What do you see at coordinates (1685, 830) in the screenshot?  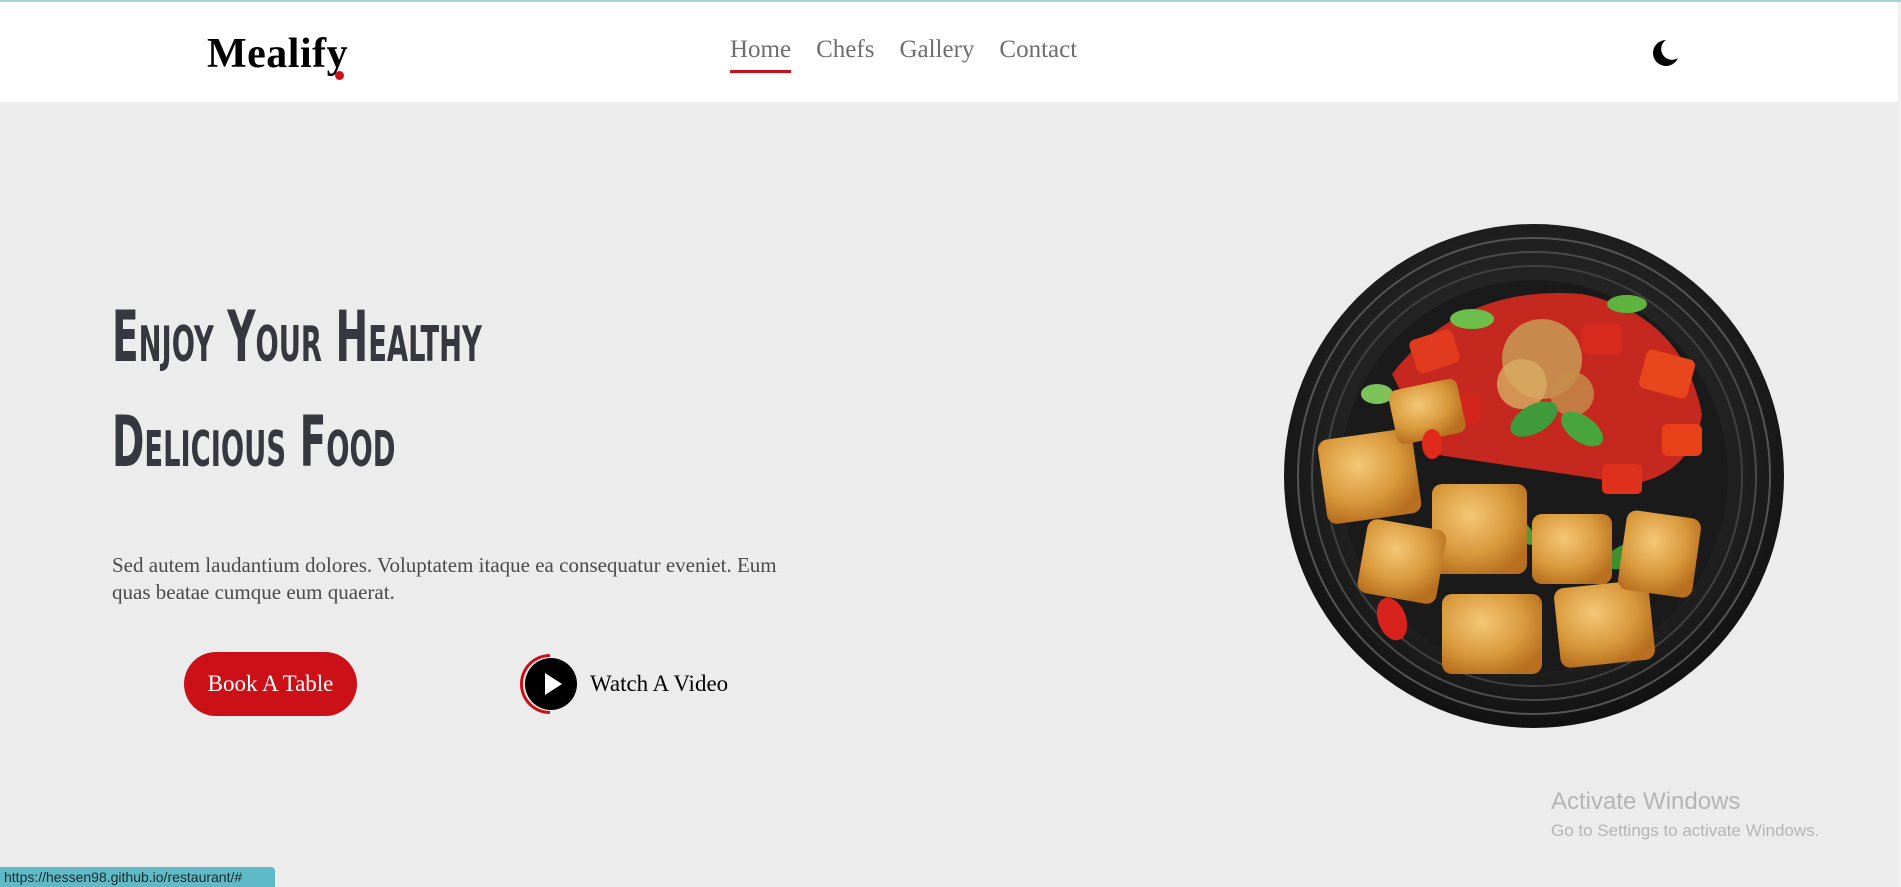 I see `activate-subtitle: Go to Settings to activate Windows.` at bounding box center [1685, 830].